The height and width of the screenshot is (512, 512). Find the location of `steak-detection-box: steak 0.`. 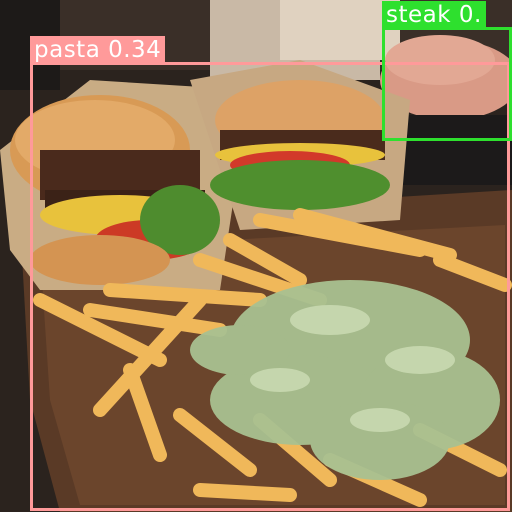

steak-detection-box: steak 0. is located at coordinates (447, 71).